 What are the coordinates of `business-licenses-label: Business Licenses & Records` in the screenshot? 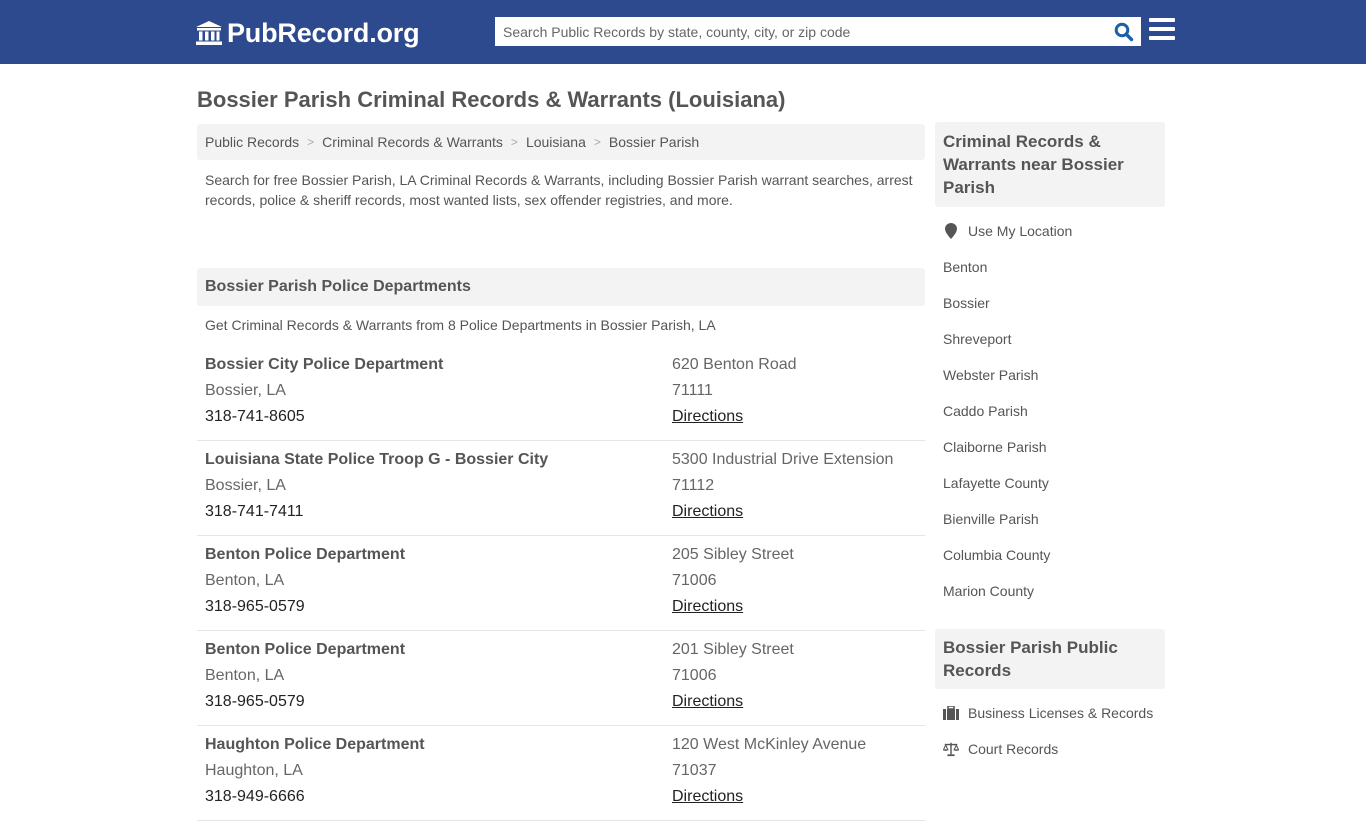 It's located at (1061, 713).